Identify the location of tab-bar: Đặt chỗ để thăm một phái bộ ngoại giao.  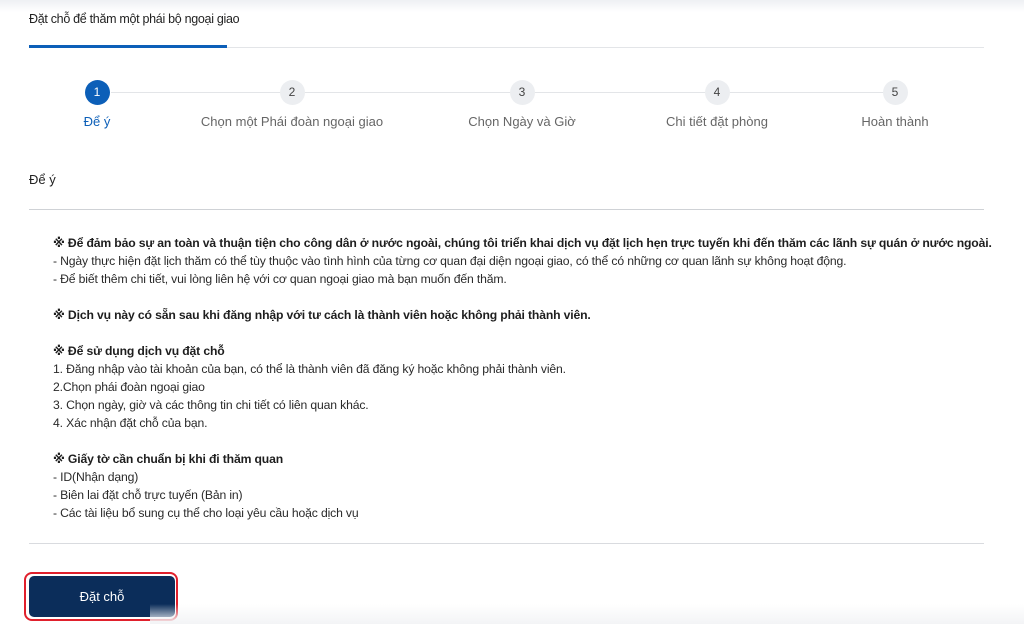
(506, 24).